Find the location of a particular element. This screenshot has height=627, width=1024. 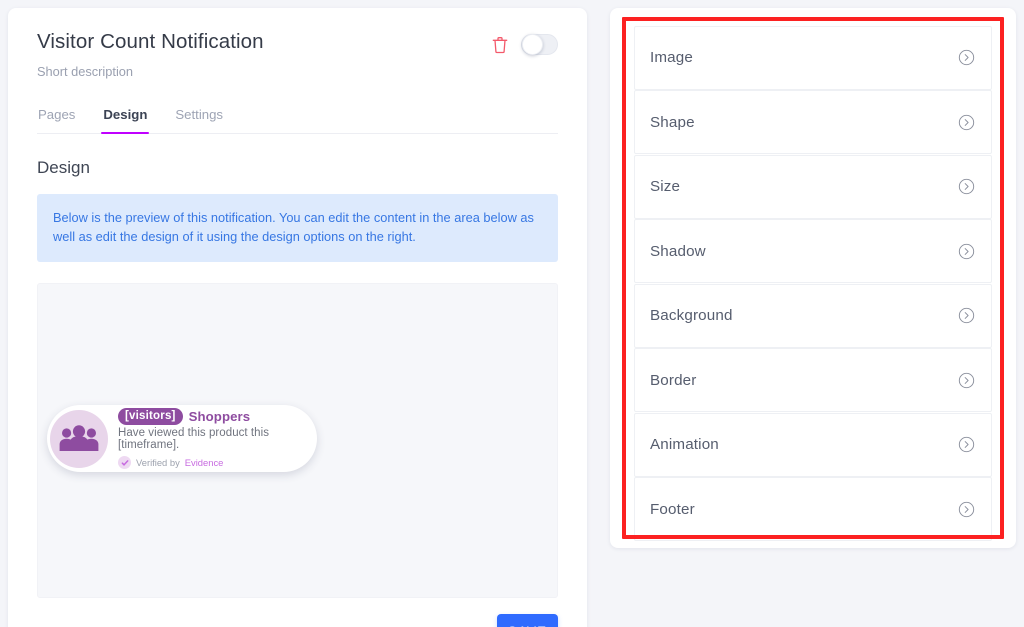

enable-notification-toggle is located at coordinates (539, 44).